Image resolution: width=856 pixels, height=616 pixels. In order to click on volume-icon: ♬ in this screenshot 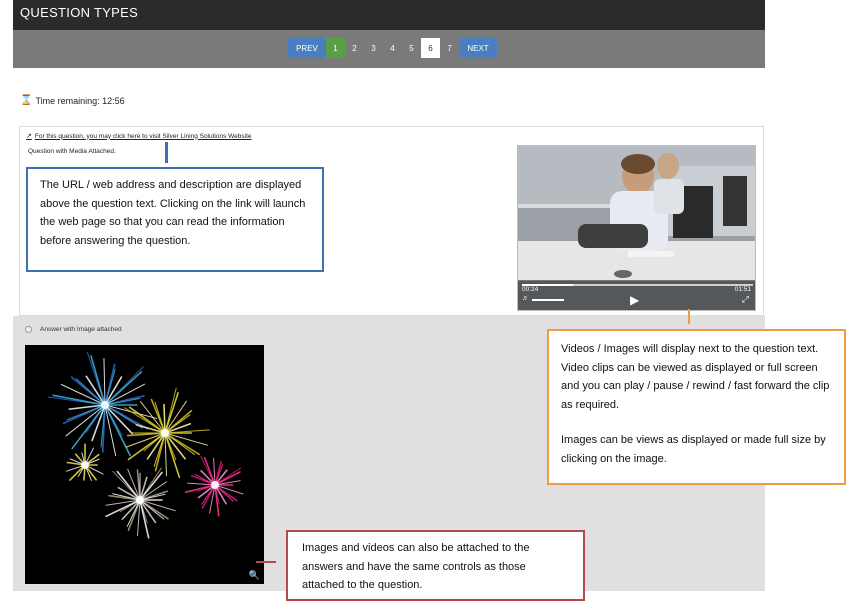, I will do `click(525, 298)`.